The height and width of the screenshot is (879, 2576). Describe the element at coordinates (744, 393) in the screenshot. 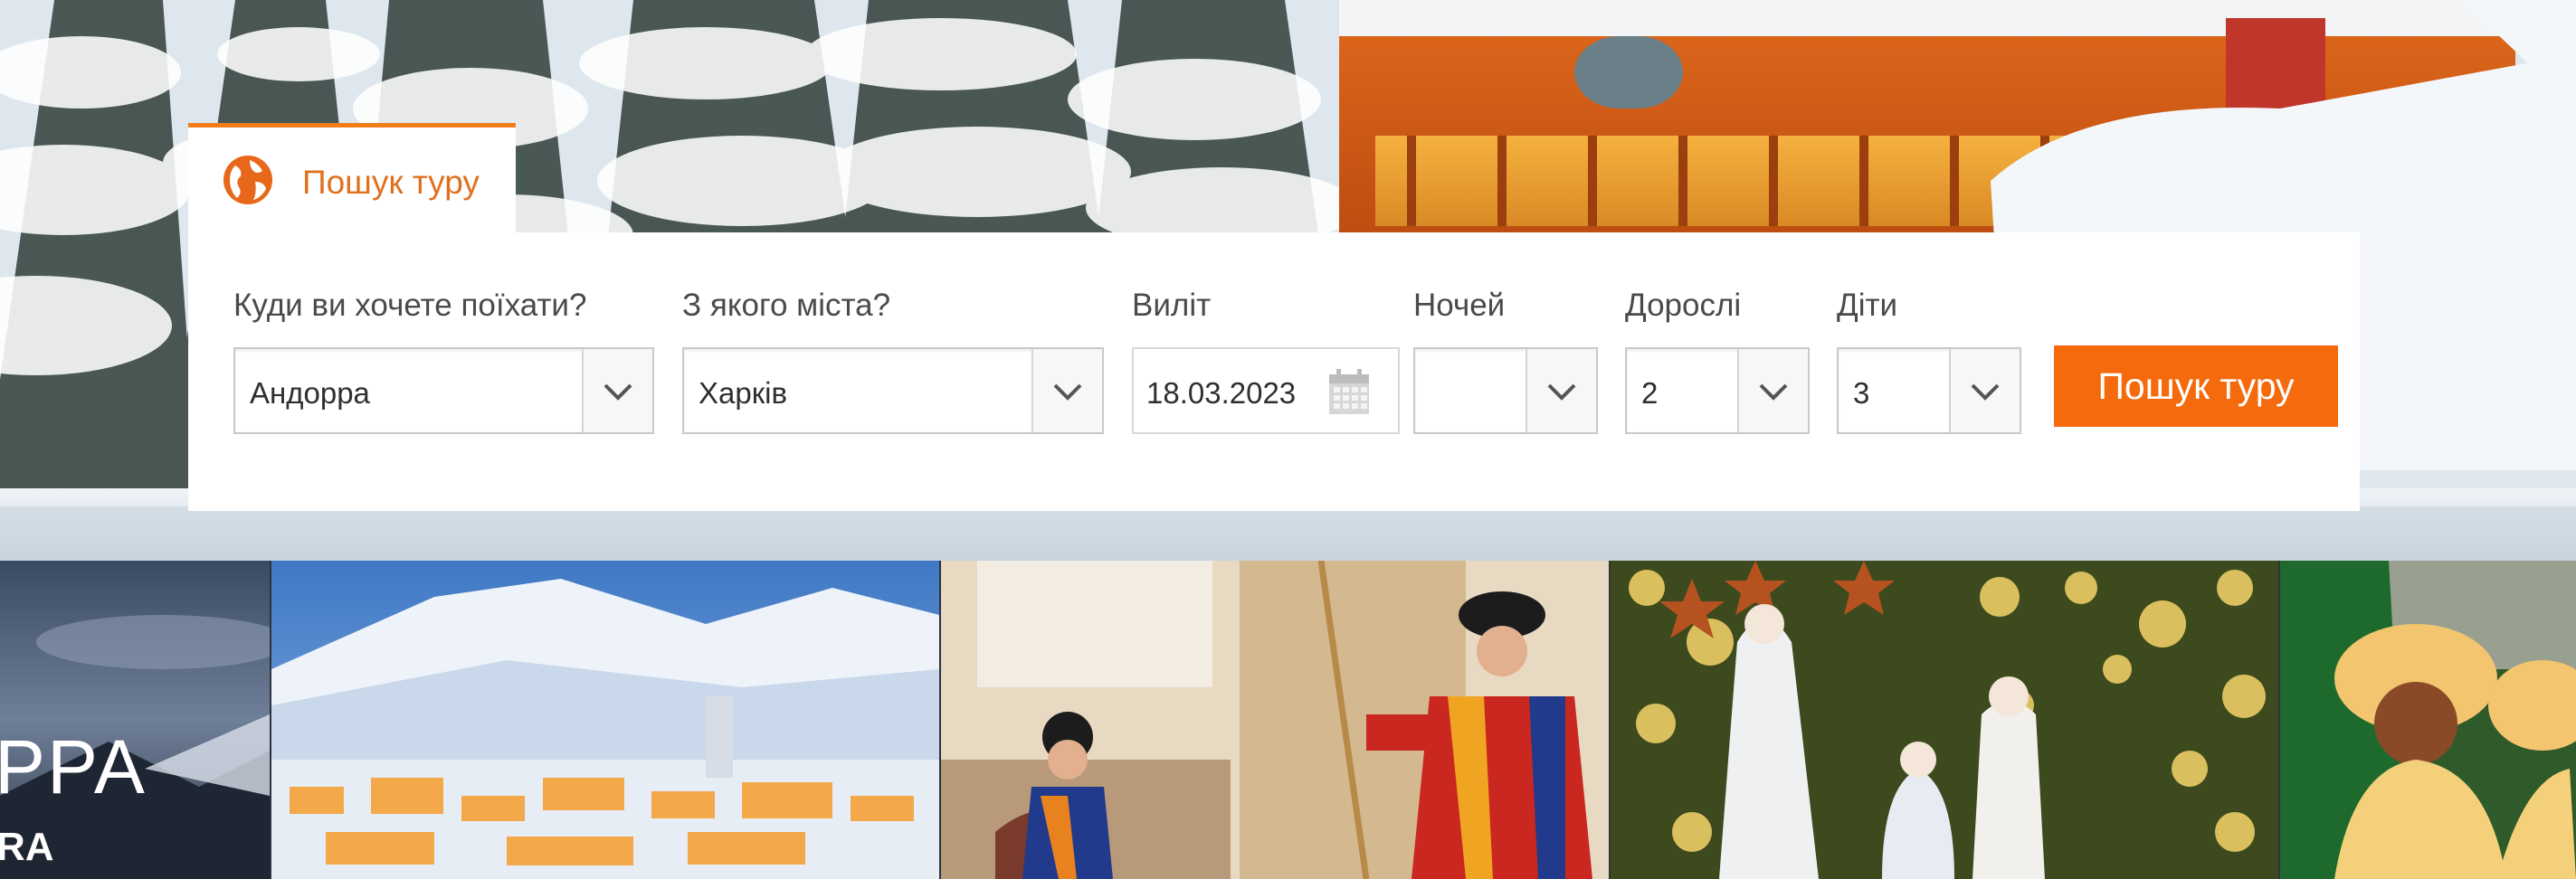

I see `from-city-value: Харків` at that location.